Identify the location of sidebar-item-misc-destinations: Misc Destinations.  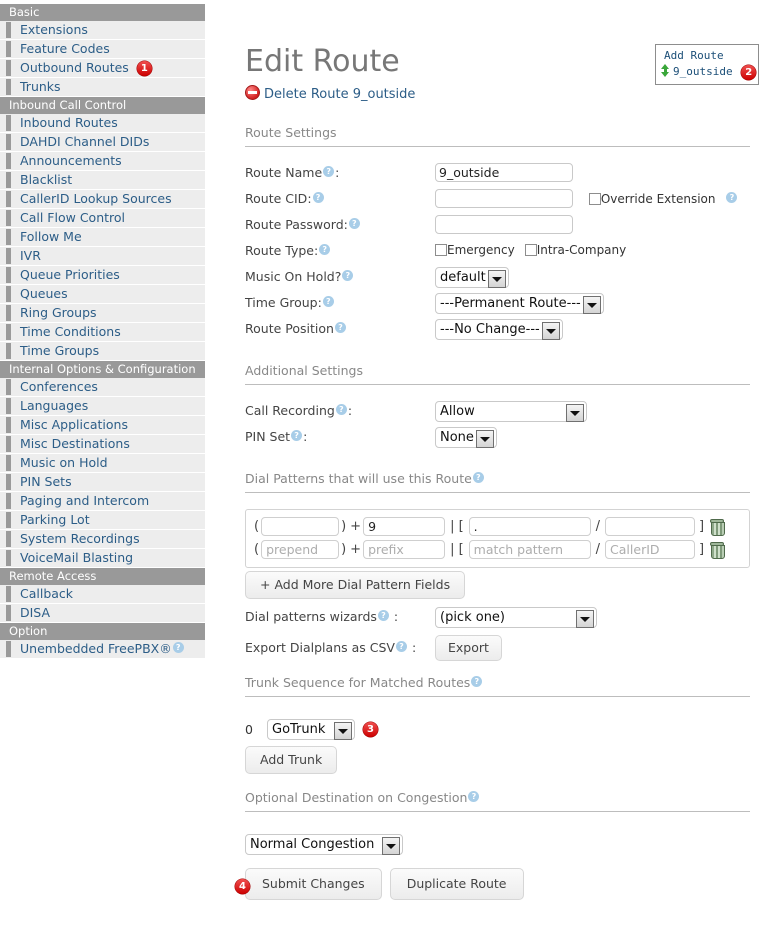
(102, 444).